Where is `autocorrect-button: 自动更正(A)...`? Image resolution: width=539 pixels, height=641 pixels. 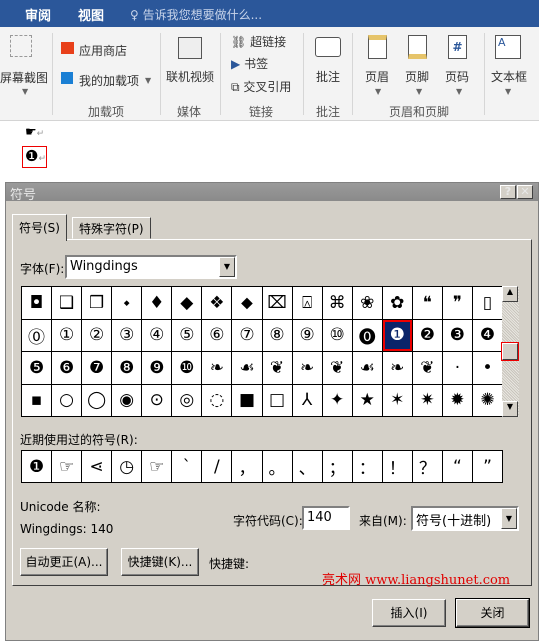 autocorrect-button: 自动更正(A)... is located at coordinates (64, 562).